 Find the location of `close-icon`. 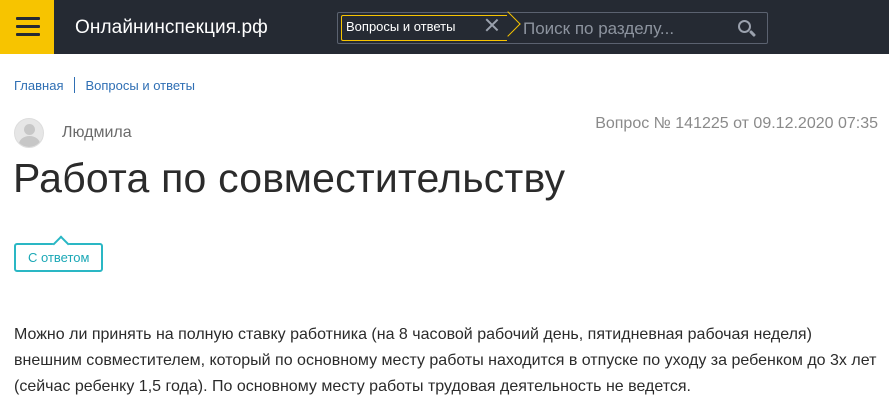

close-icon is located at coordinates (492, 25).